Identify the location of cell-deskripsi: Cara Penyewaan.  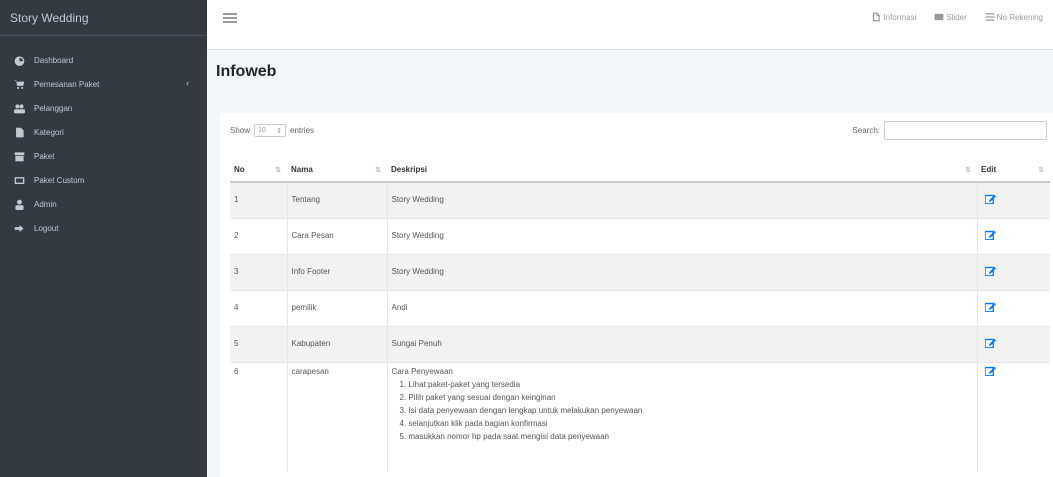
(422, 371).